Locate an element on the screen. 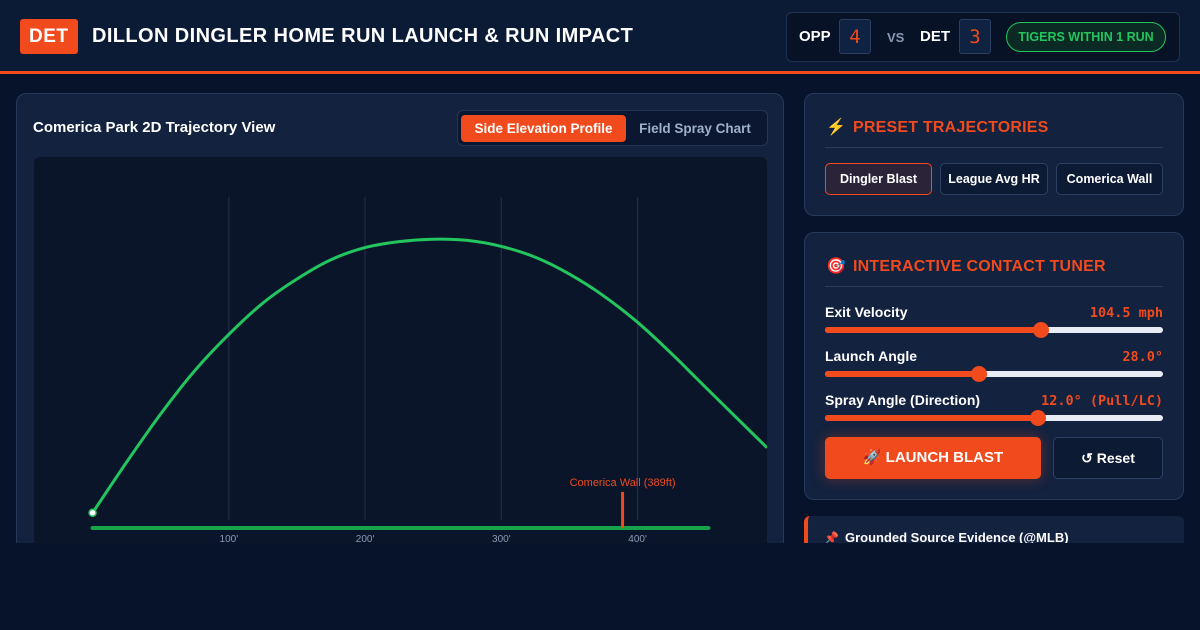 This screenshot has width=1200, height=630. team-brand-badge: DET is located at coordinates (49, 36).